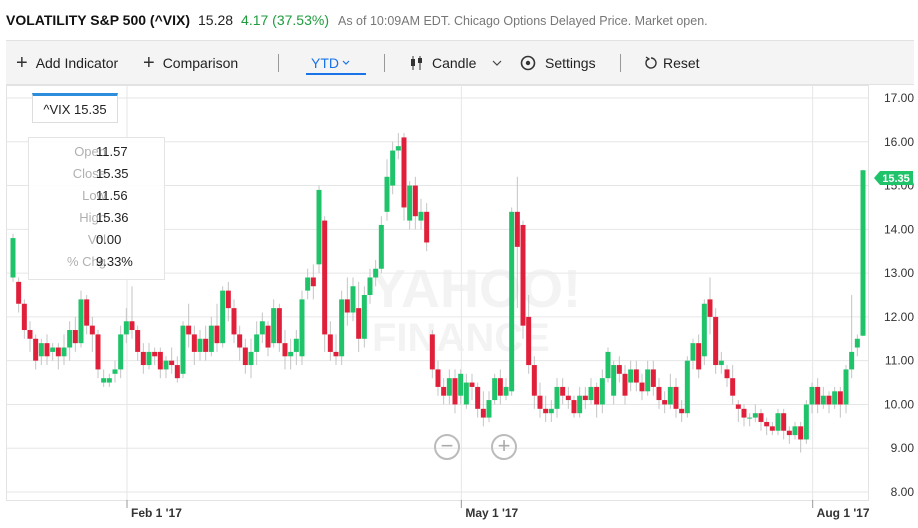 The width and height of the screenshot is (918, 528). Describe the element at coordinates (899, 142) in the screenshot. I see `y-tick-label: 16.00` at that location.